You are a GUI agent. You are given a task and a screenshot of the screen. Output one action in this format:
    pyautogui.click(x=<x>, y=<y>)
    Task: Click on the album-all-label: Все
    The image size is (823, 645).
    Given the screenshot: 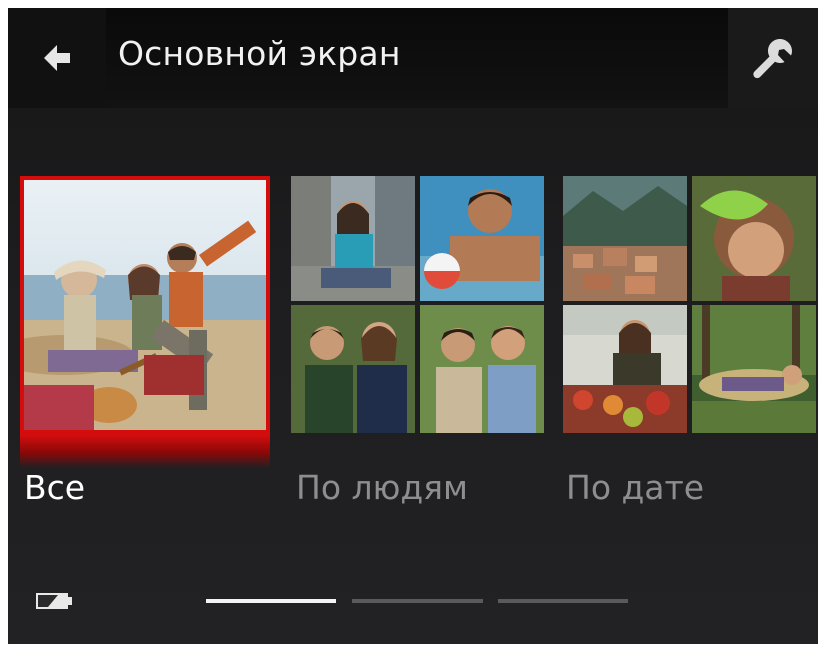 What is the action you would take?
    pyautogui.click(x=55, y=487)
    